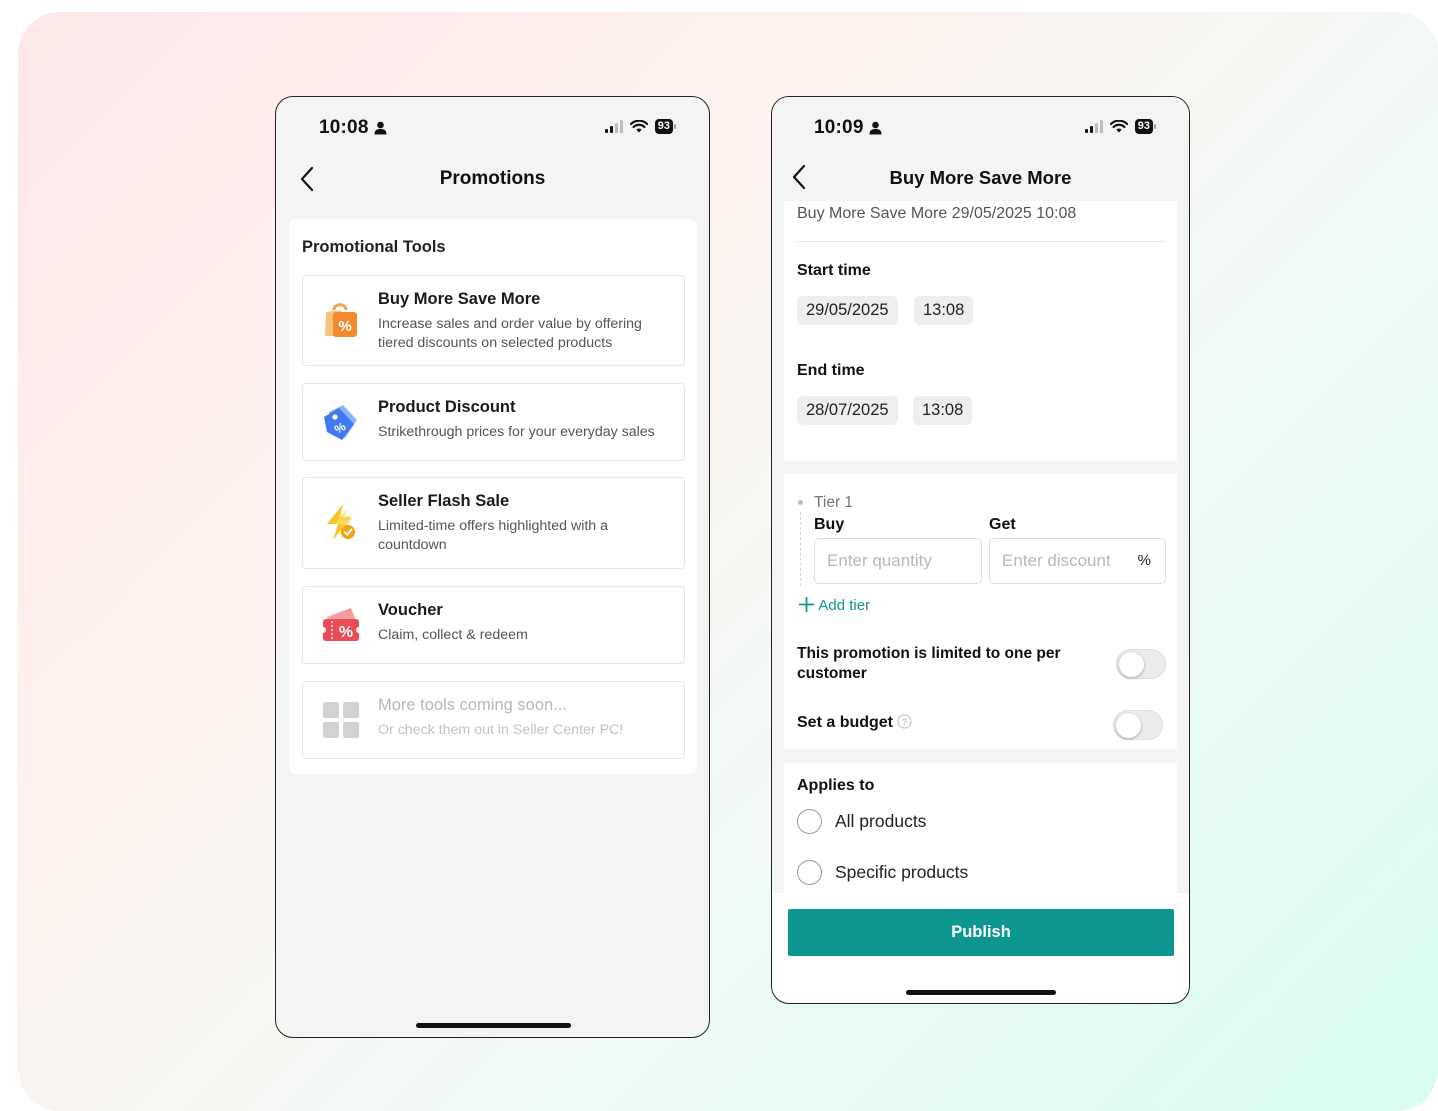 This screenshot has height=1111, width=1438. Describe the element at coordinates (809, 821) in the screenshot. I see `all-products-radio` at that location.